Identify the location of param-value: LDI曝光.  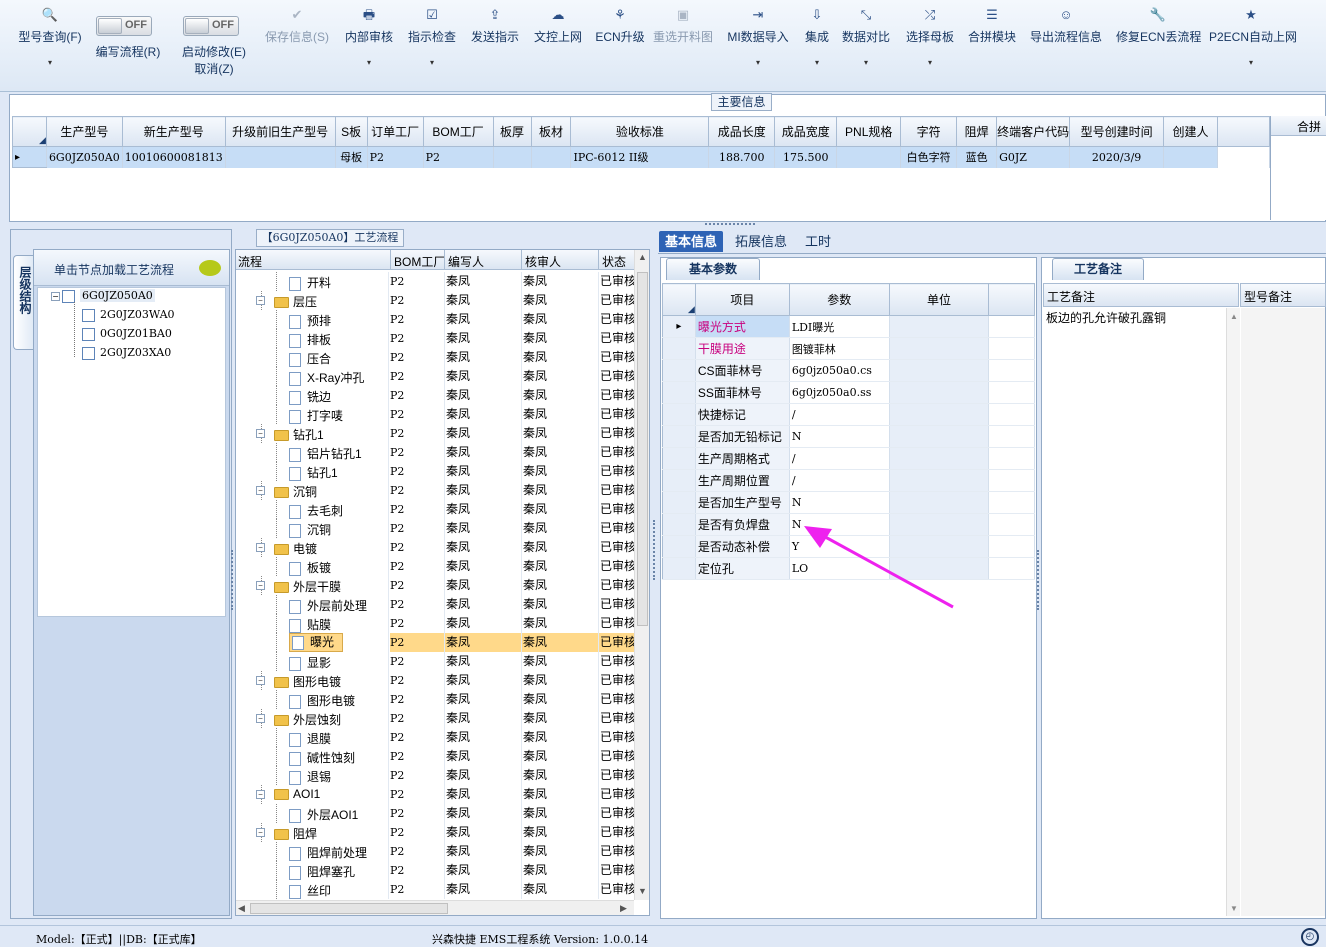
(839, 326).